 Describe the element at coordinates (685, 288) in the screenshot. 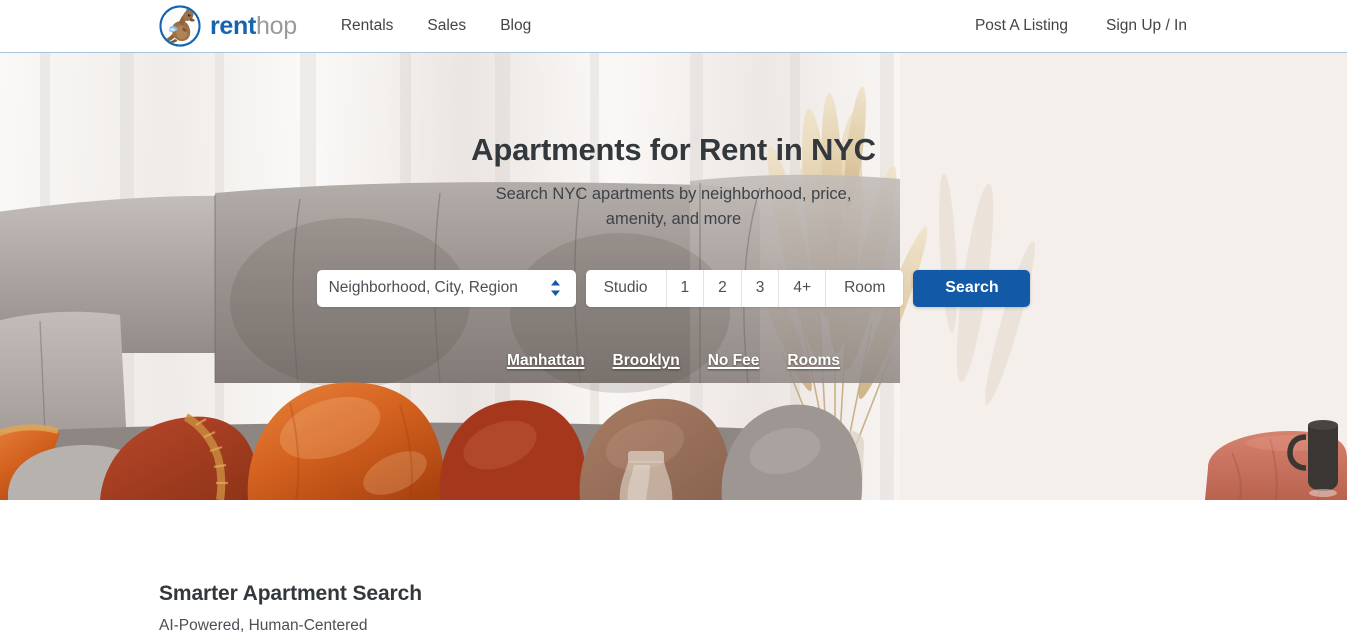

I see `bedroom-option-1: 1` at that location.